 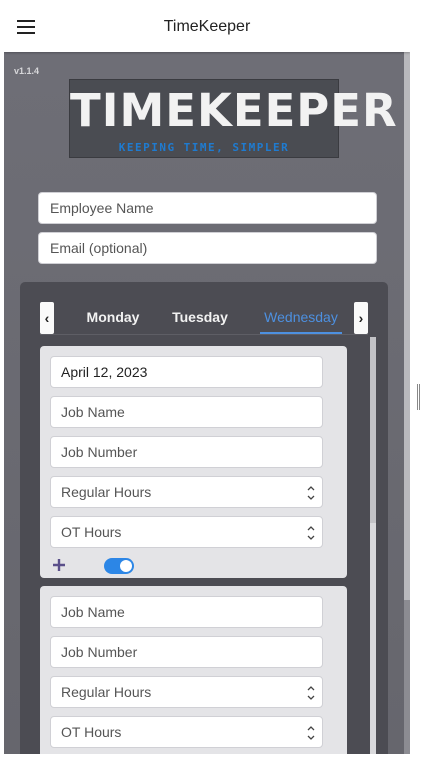 What do you see at coordinates (301, 318) in the screenshot?
I see `tab-wednesday: Wednesday` at bounding box center [301, 318].